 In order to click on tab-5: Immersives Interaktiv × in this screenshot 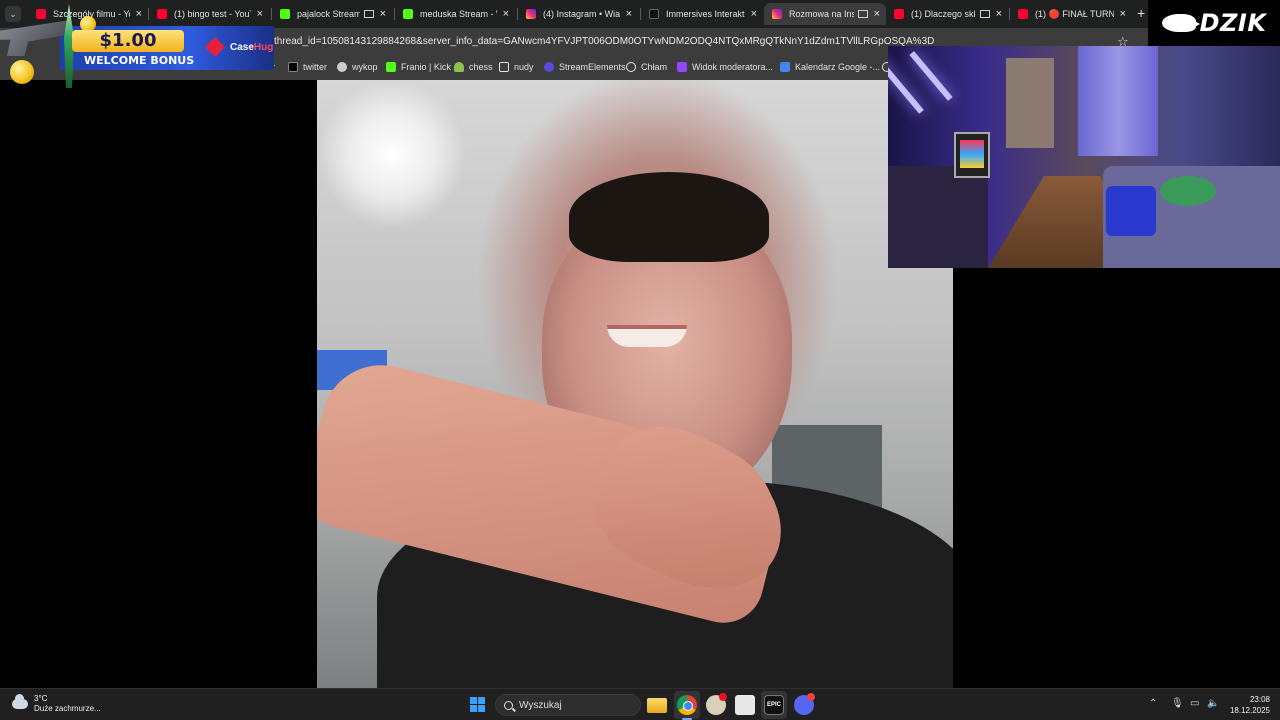, I will do `click(702, 14)`.